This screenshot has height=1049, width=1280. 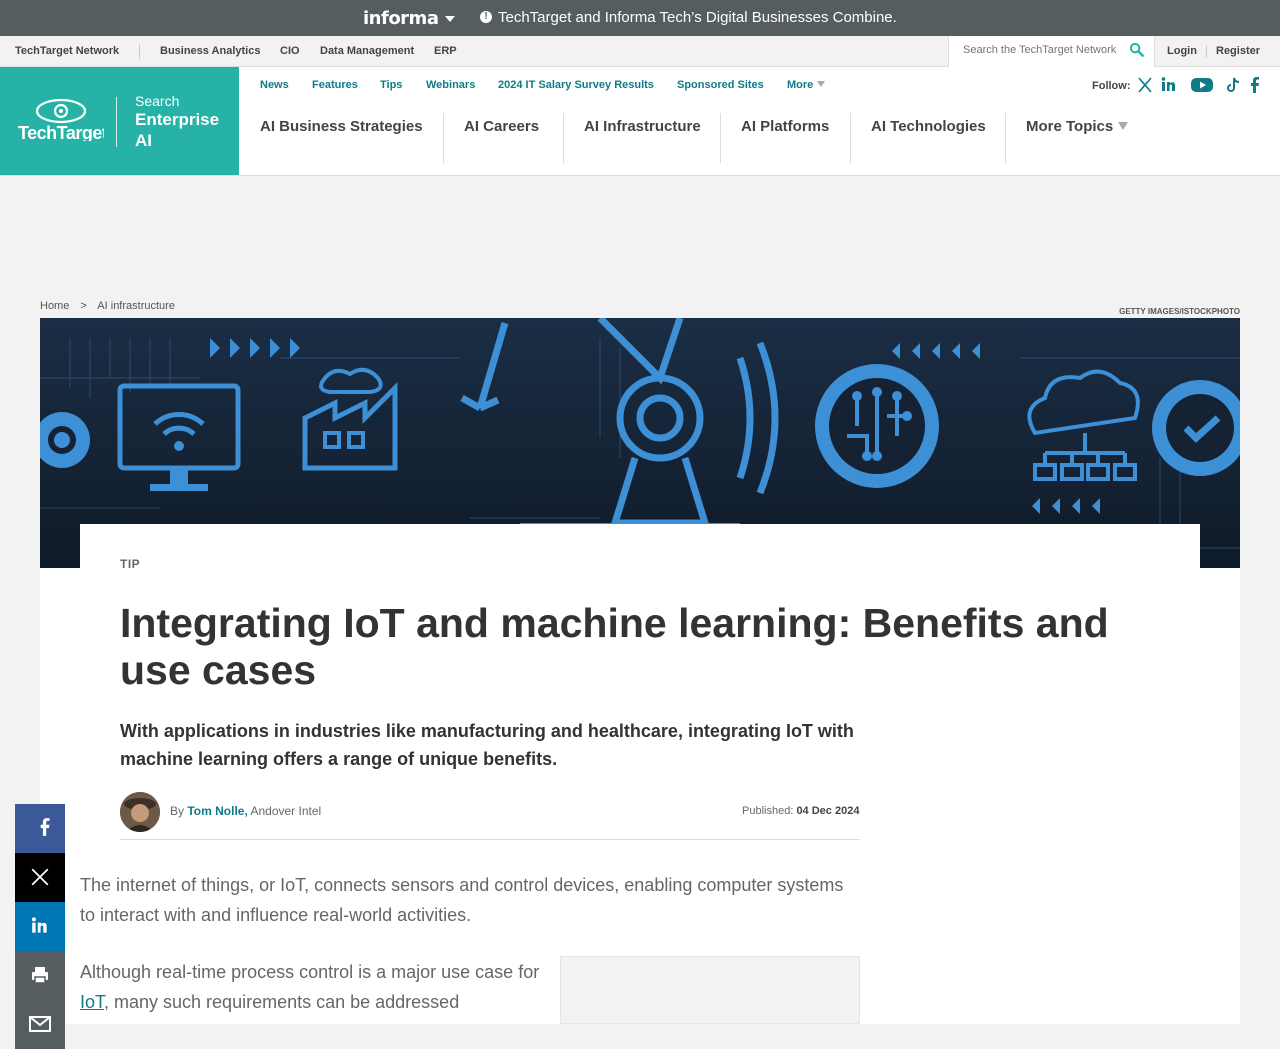 What do you see at coordinates (210, 51) in the screenshot?
I see `network-link-business-analytics: Business Analytics` at bounding box center [210, 51].